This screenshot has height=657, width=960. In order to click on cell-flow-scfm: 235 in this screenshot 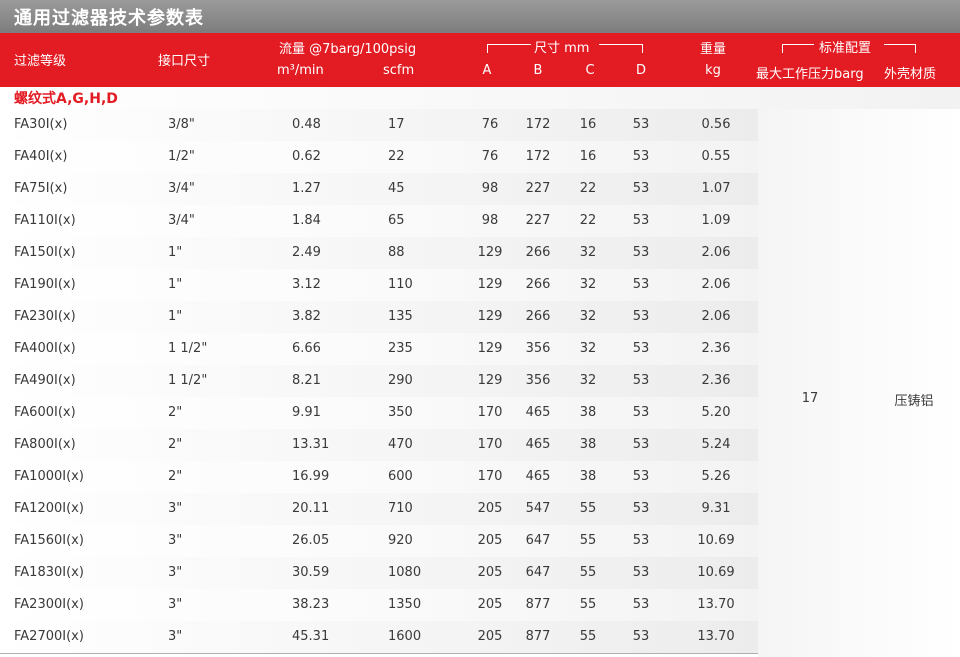, I will do `click(400, 348)`.